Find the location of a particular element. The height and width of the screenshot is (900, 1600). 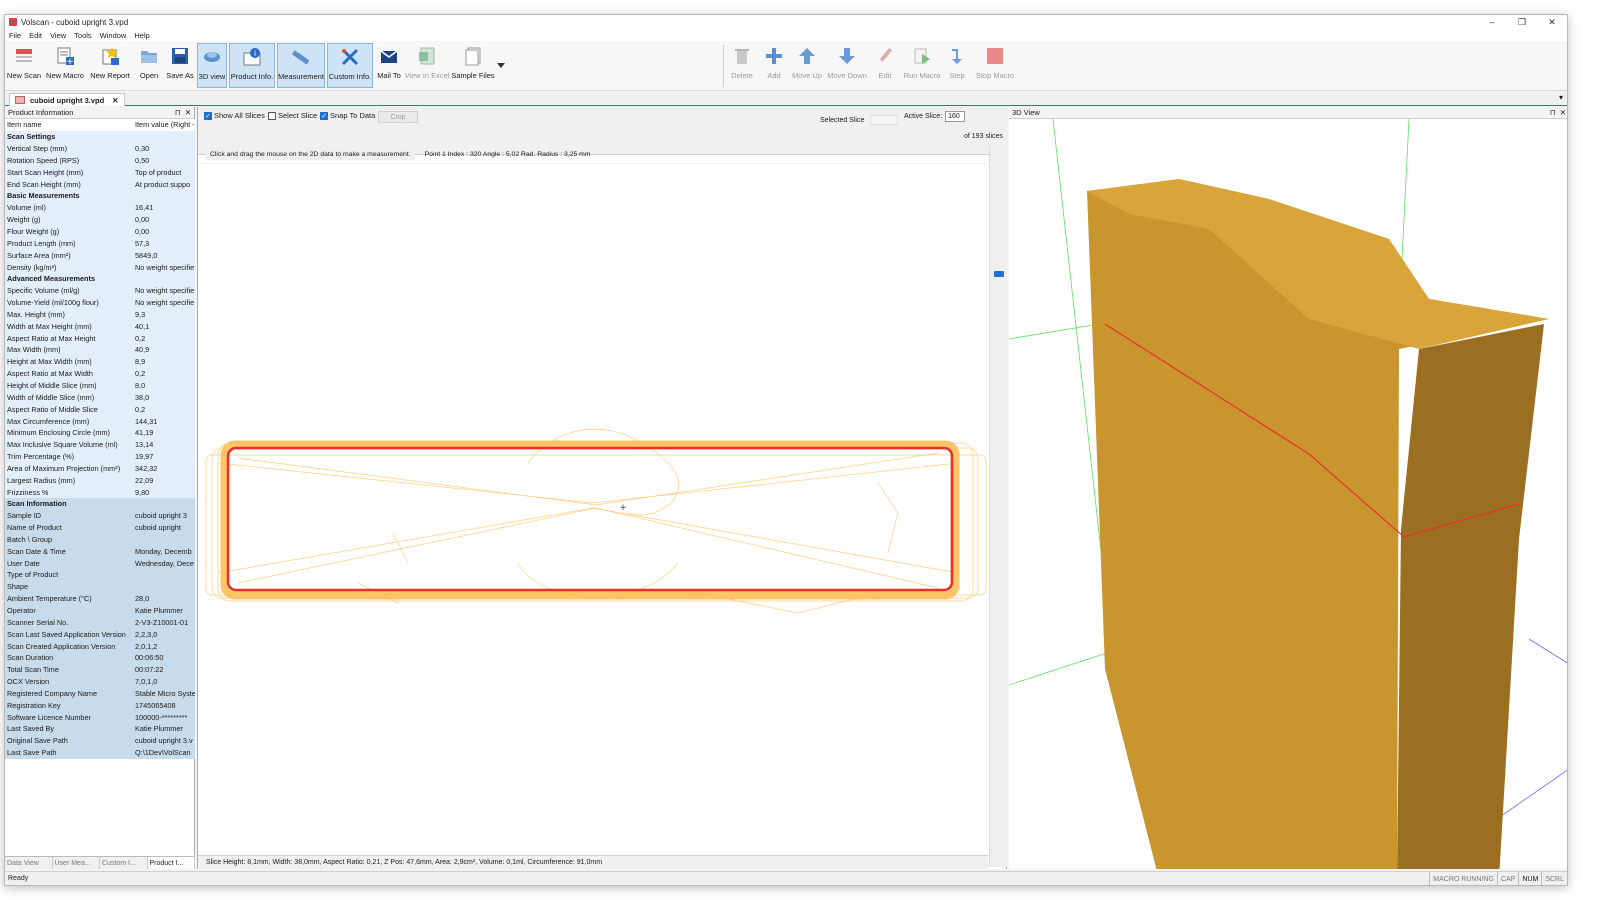

snap-to-data-checkbox: ✓ Snap To Data is located at coordinates (347, 115).